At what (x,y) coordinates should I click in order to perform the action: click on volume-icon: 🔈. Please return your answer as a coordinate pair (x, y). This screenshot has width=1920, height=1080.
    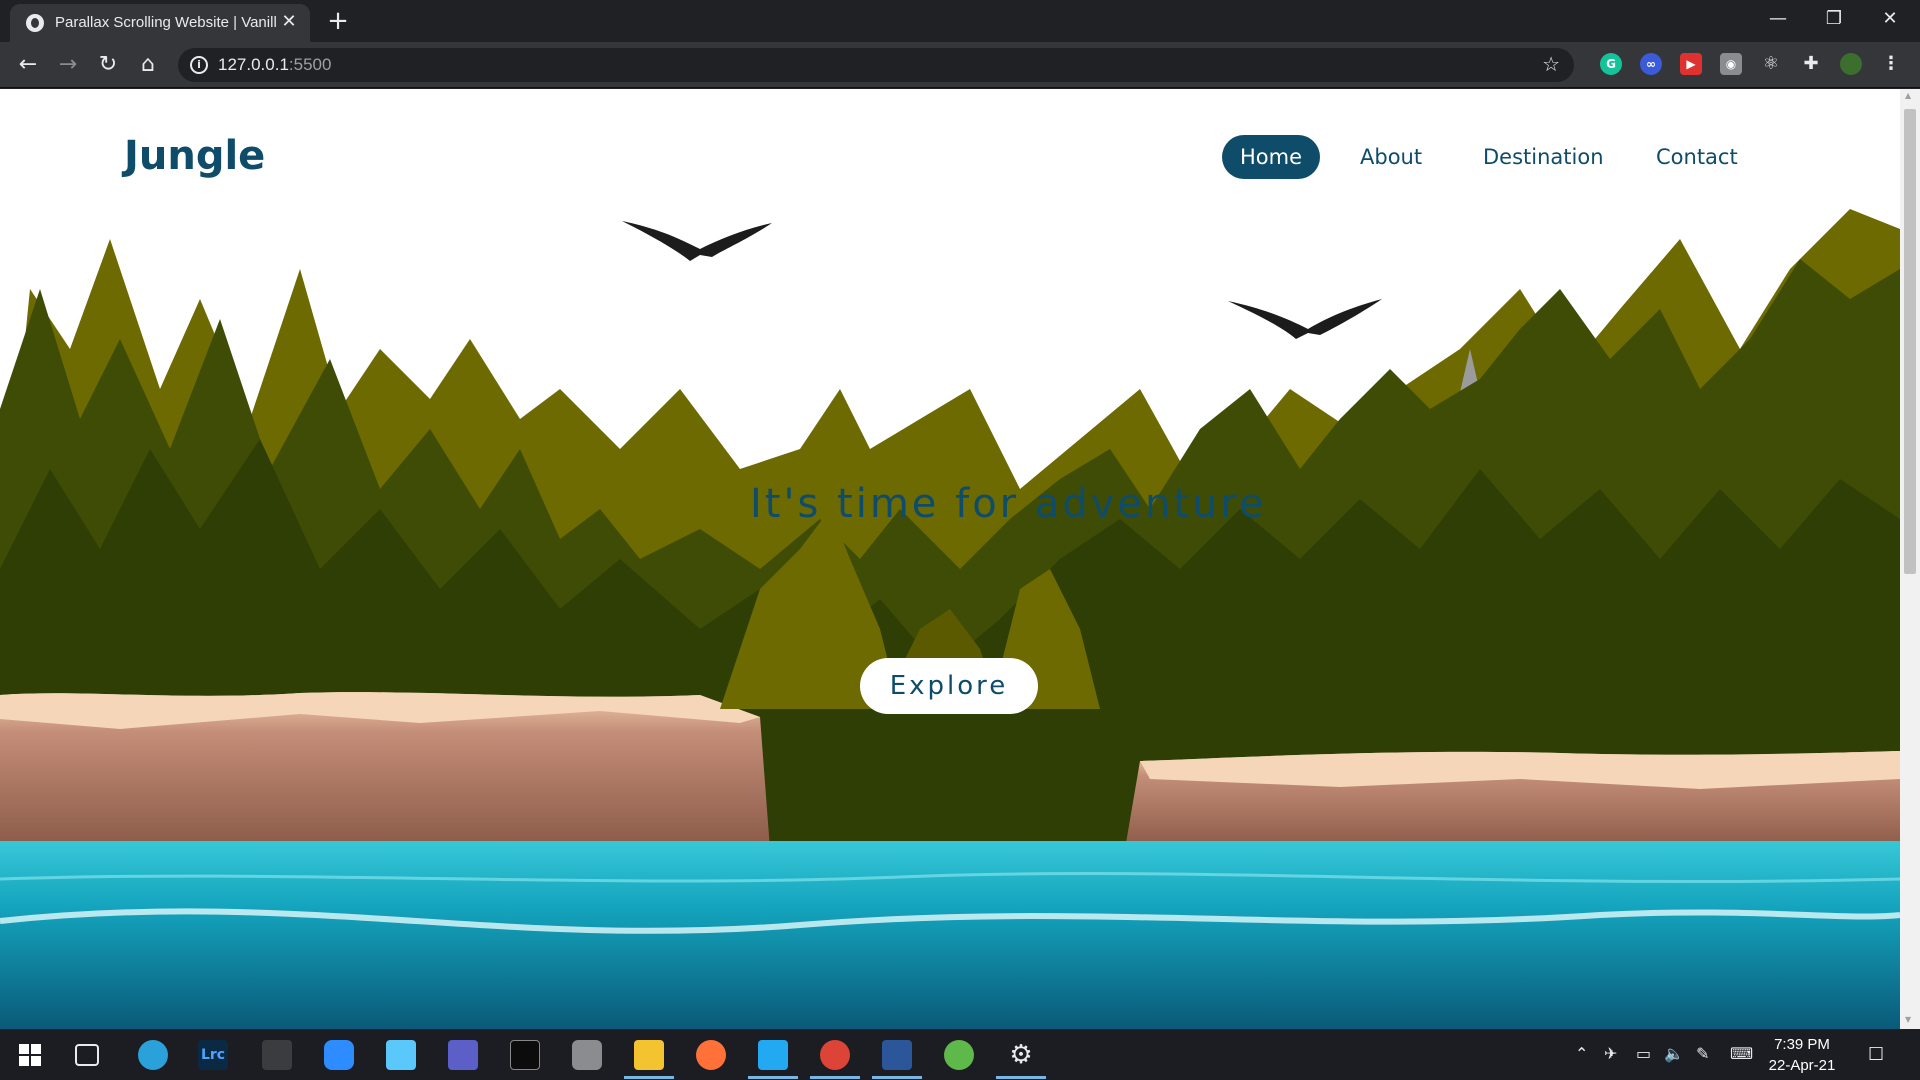
    Looking at the image, I should click on (1674, 1053).